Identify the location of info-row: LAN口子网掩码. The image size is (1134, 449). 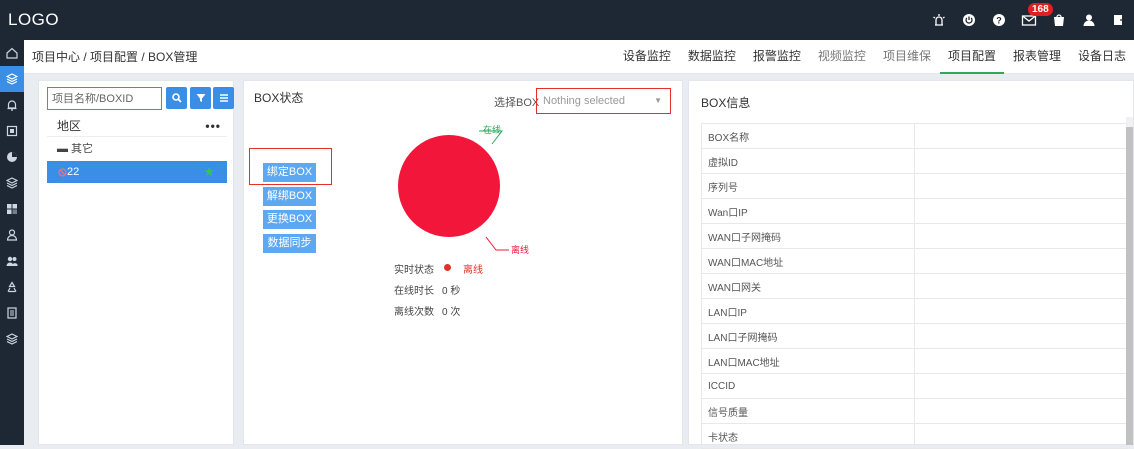
(914, 336).